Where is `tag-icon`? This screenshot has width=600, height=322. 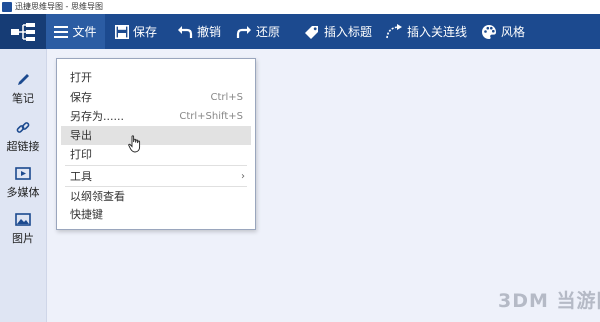
tag-icon is located at coordinates (311, 32).